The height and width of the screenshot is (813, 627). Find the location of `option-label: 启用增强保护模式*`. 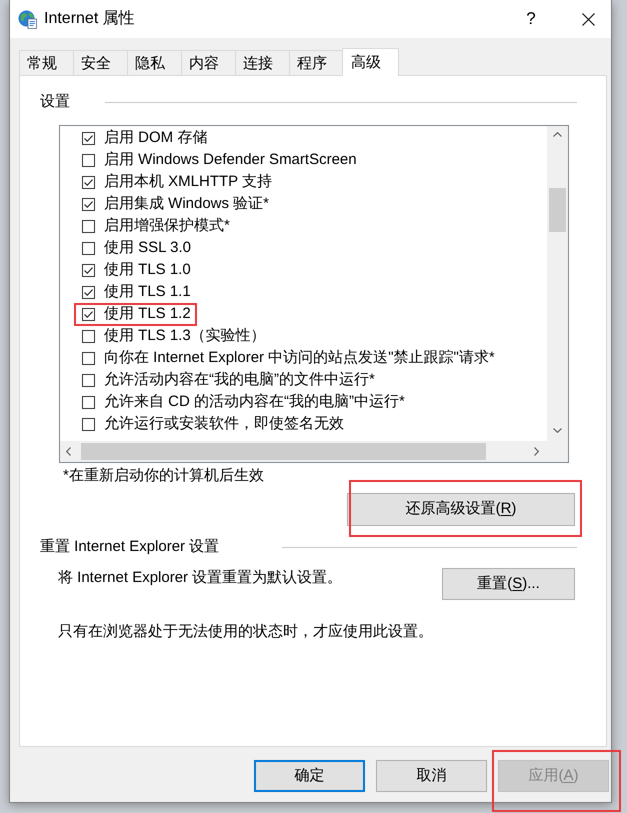

option-label: 启用增强保护模式* is located at coordinates (167, 226).